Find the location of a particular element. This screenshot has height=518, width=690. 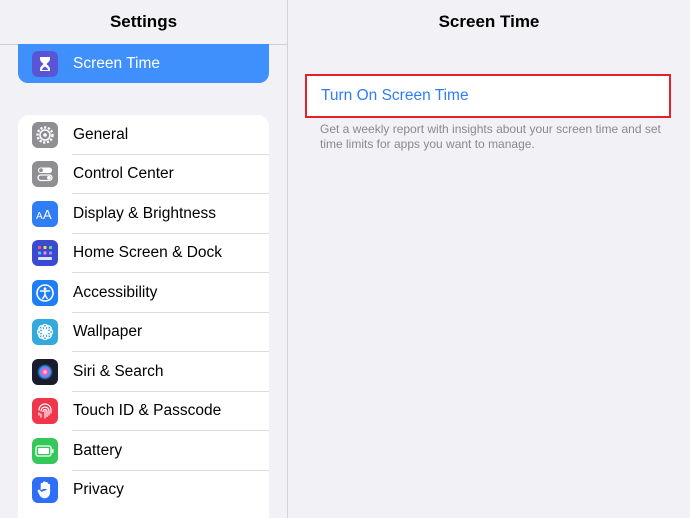

sidebar-item-display-brightness: A A Display & Brightness is located at coordinates (143, 214).